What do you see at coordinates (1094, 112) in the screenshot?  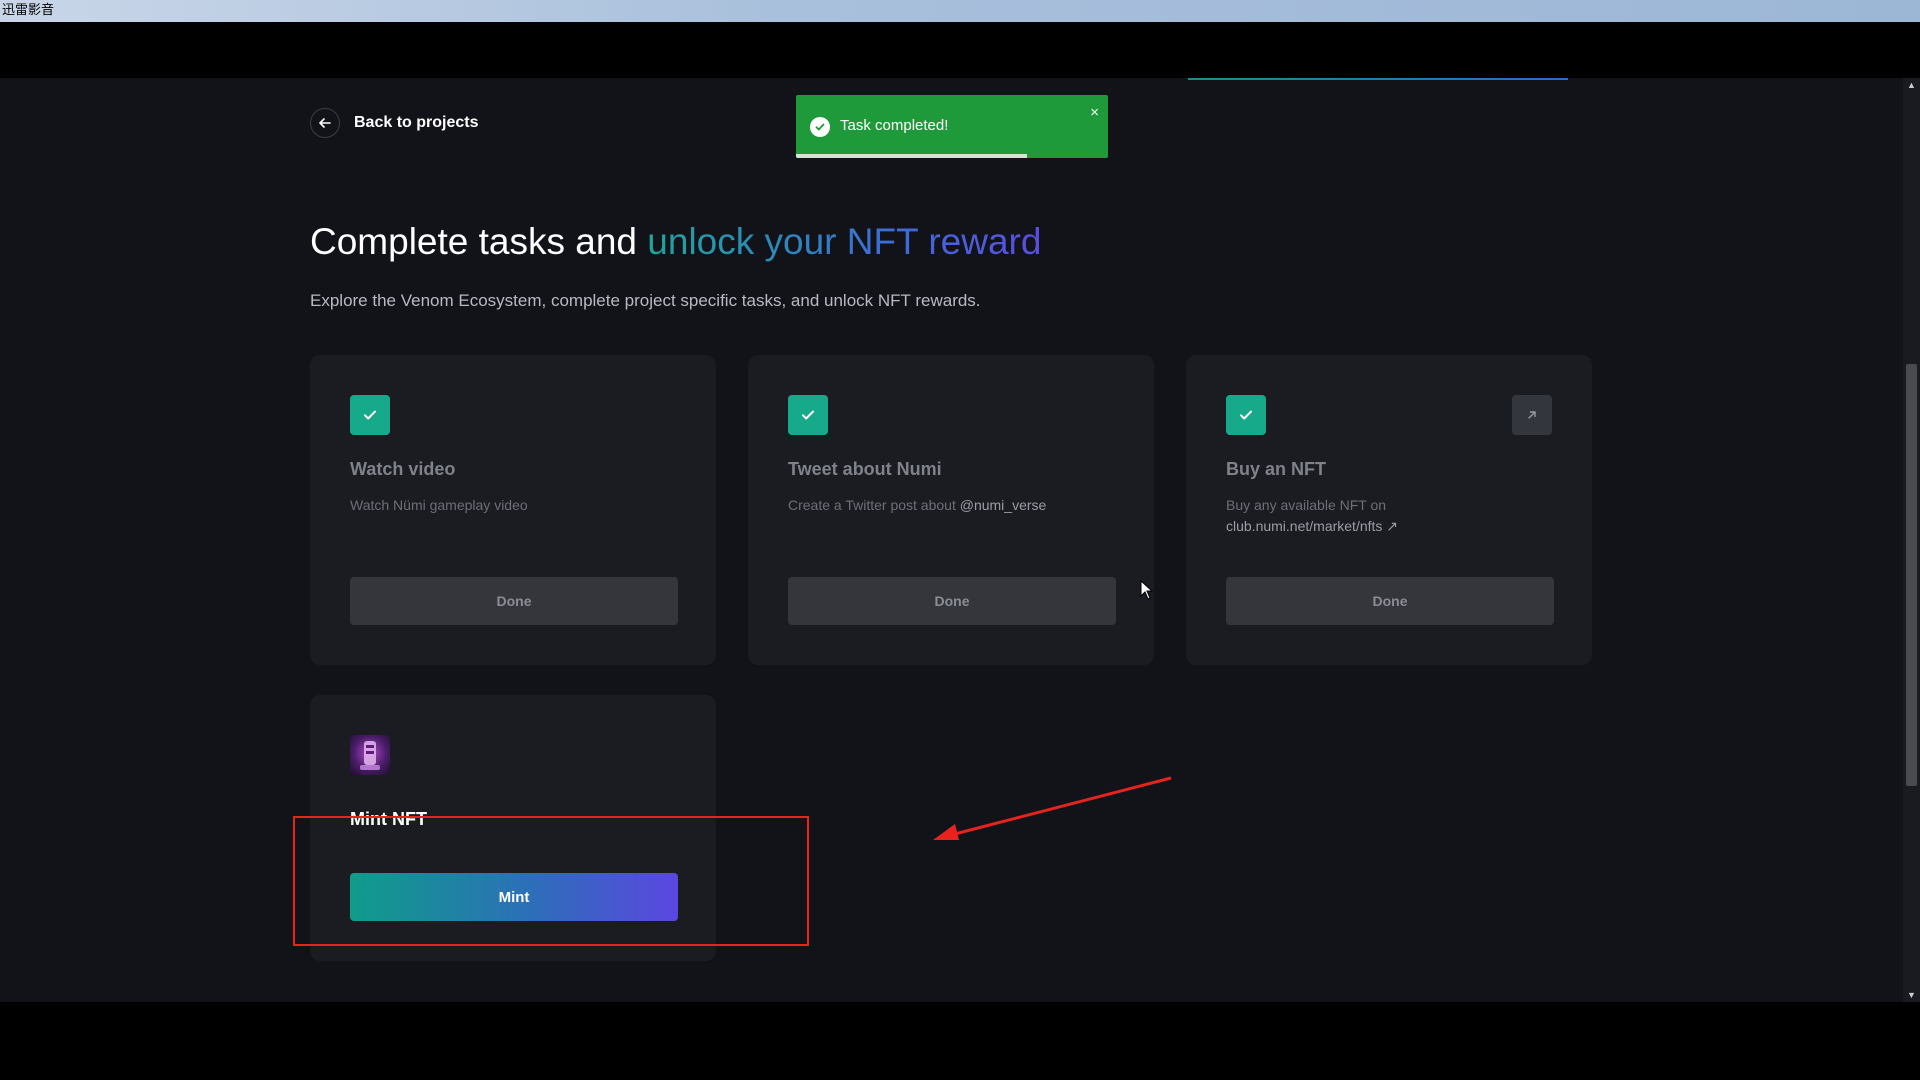 I see `close-icon: ×` at bounding box center [1094, 112].